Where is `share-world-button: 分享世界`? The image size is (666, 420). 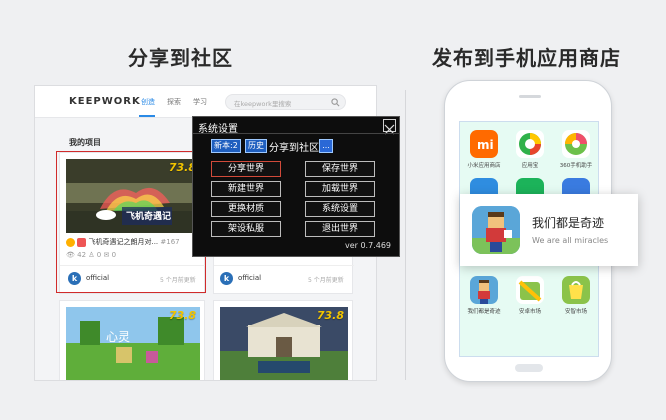
share-world-button: 分享世界 is located at coordinates (246, 169).